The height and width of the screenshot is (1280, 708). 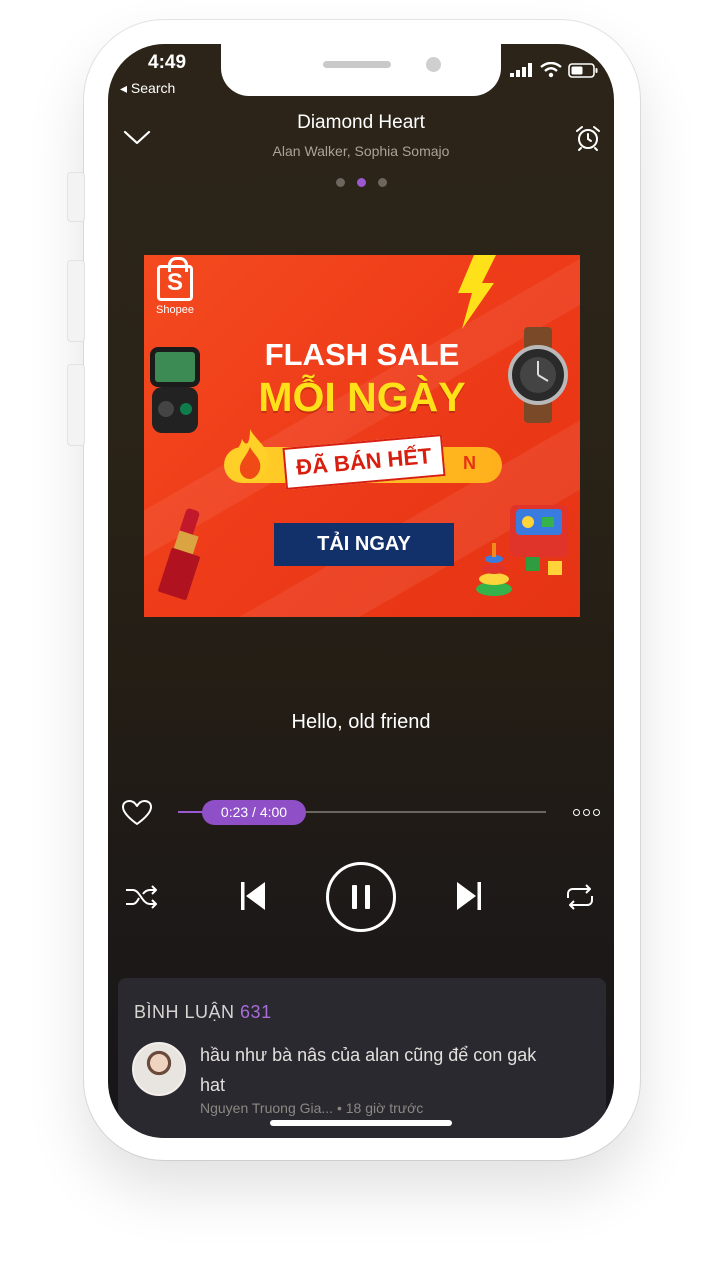 I want to click on home-indicator, so click(x=361, y=1123).